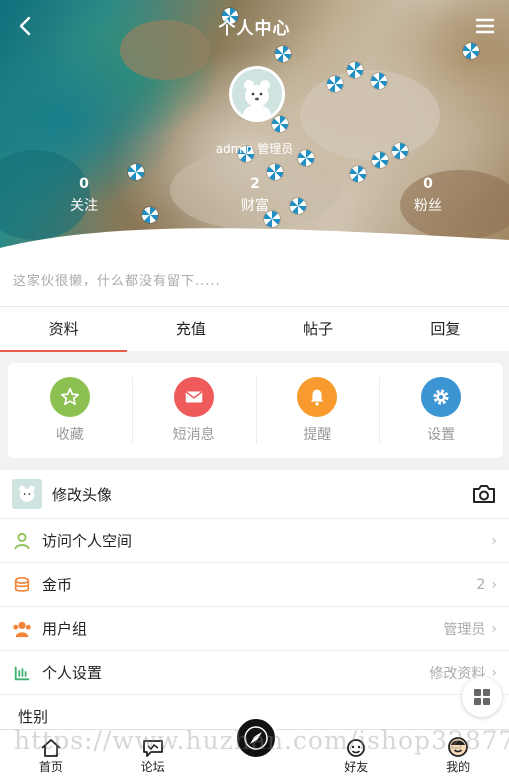 This screenshot has width=509, height=779. I want to click on star-icon, so click(69, 397).